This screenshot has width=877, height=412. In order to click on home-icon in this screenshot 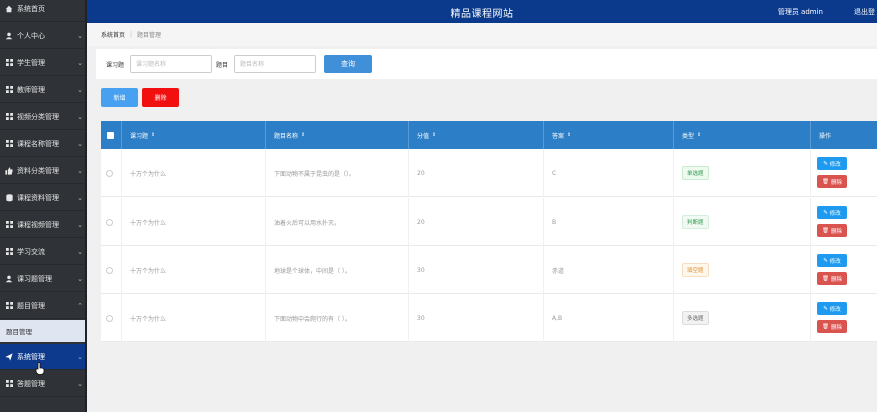, I will do `click(9, 9)`.